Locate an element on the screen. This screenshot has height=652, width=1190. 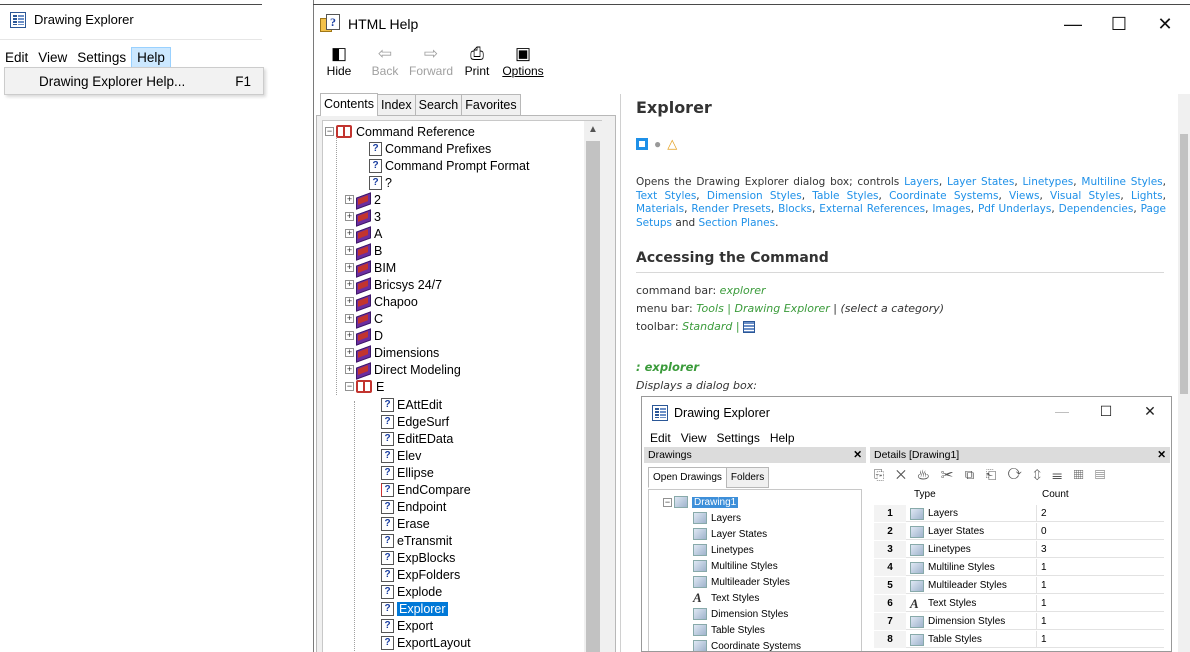
link-materials: Materials is located at coordinates (660, 209).